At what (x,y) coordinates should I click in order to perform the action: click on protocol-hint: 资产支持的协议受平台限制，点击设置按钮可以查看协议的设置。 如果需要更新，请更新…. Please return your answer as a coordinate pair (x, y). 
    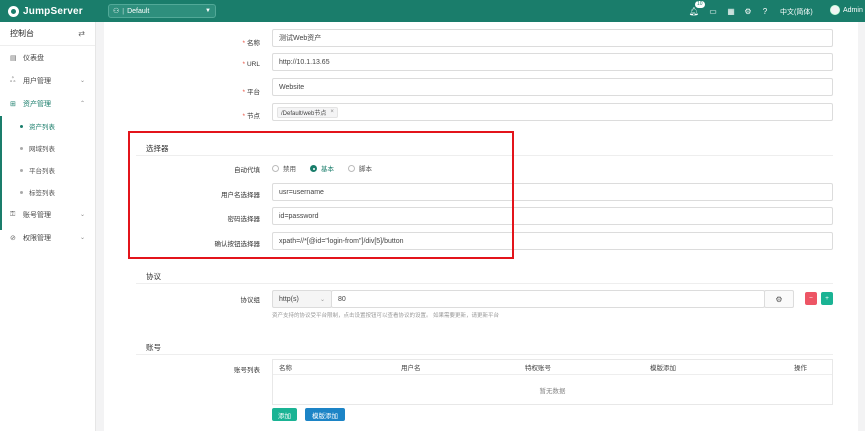
    Looking at the image, I should click on (386, 316).